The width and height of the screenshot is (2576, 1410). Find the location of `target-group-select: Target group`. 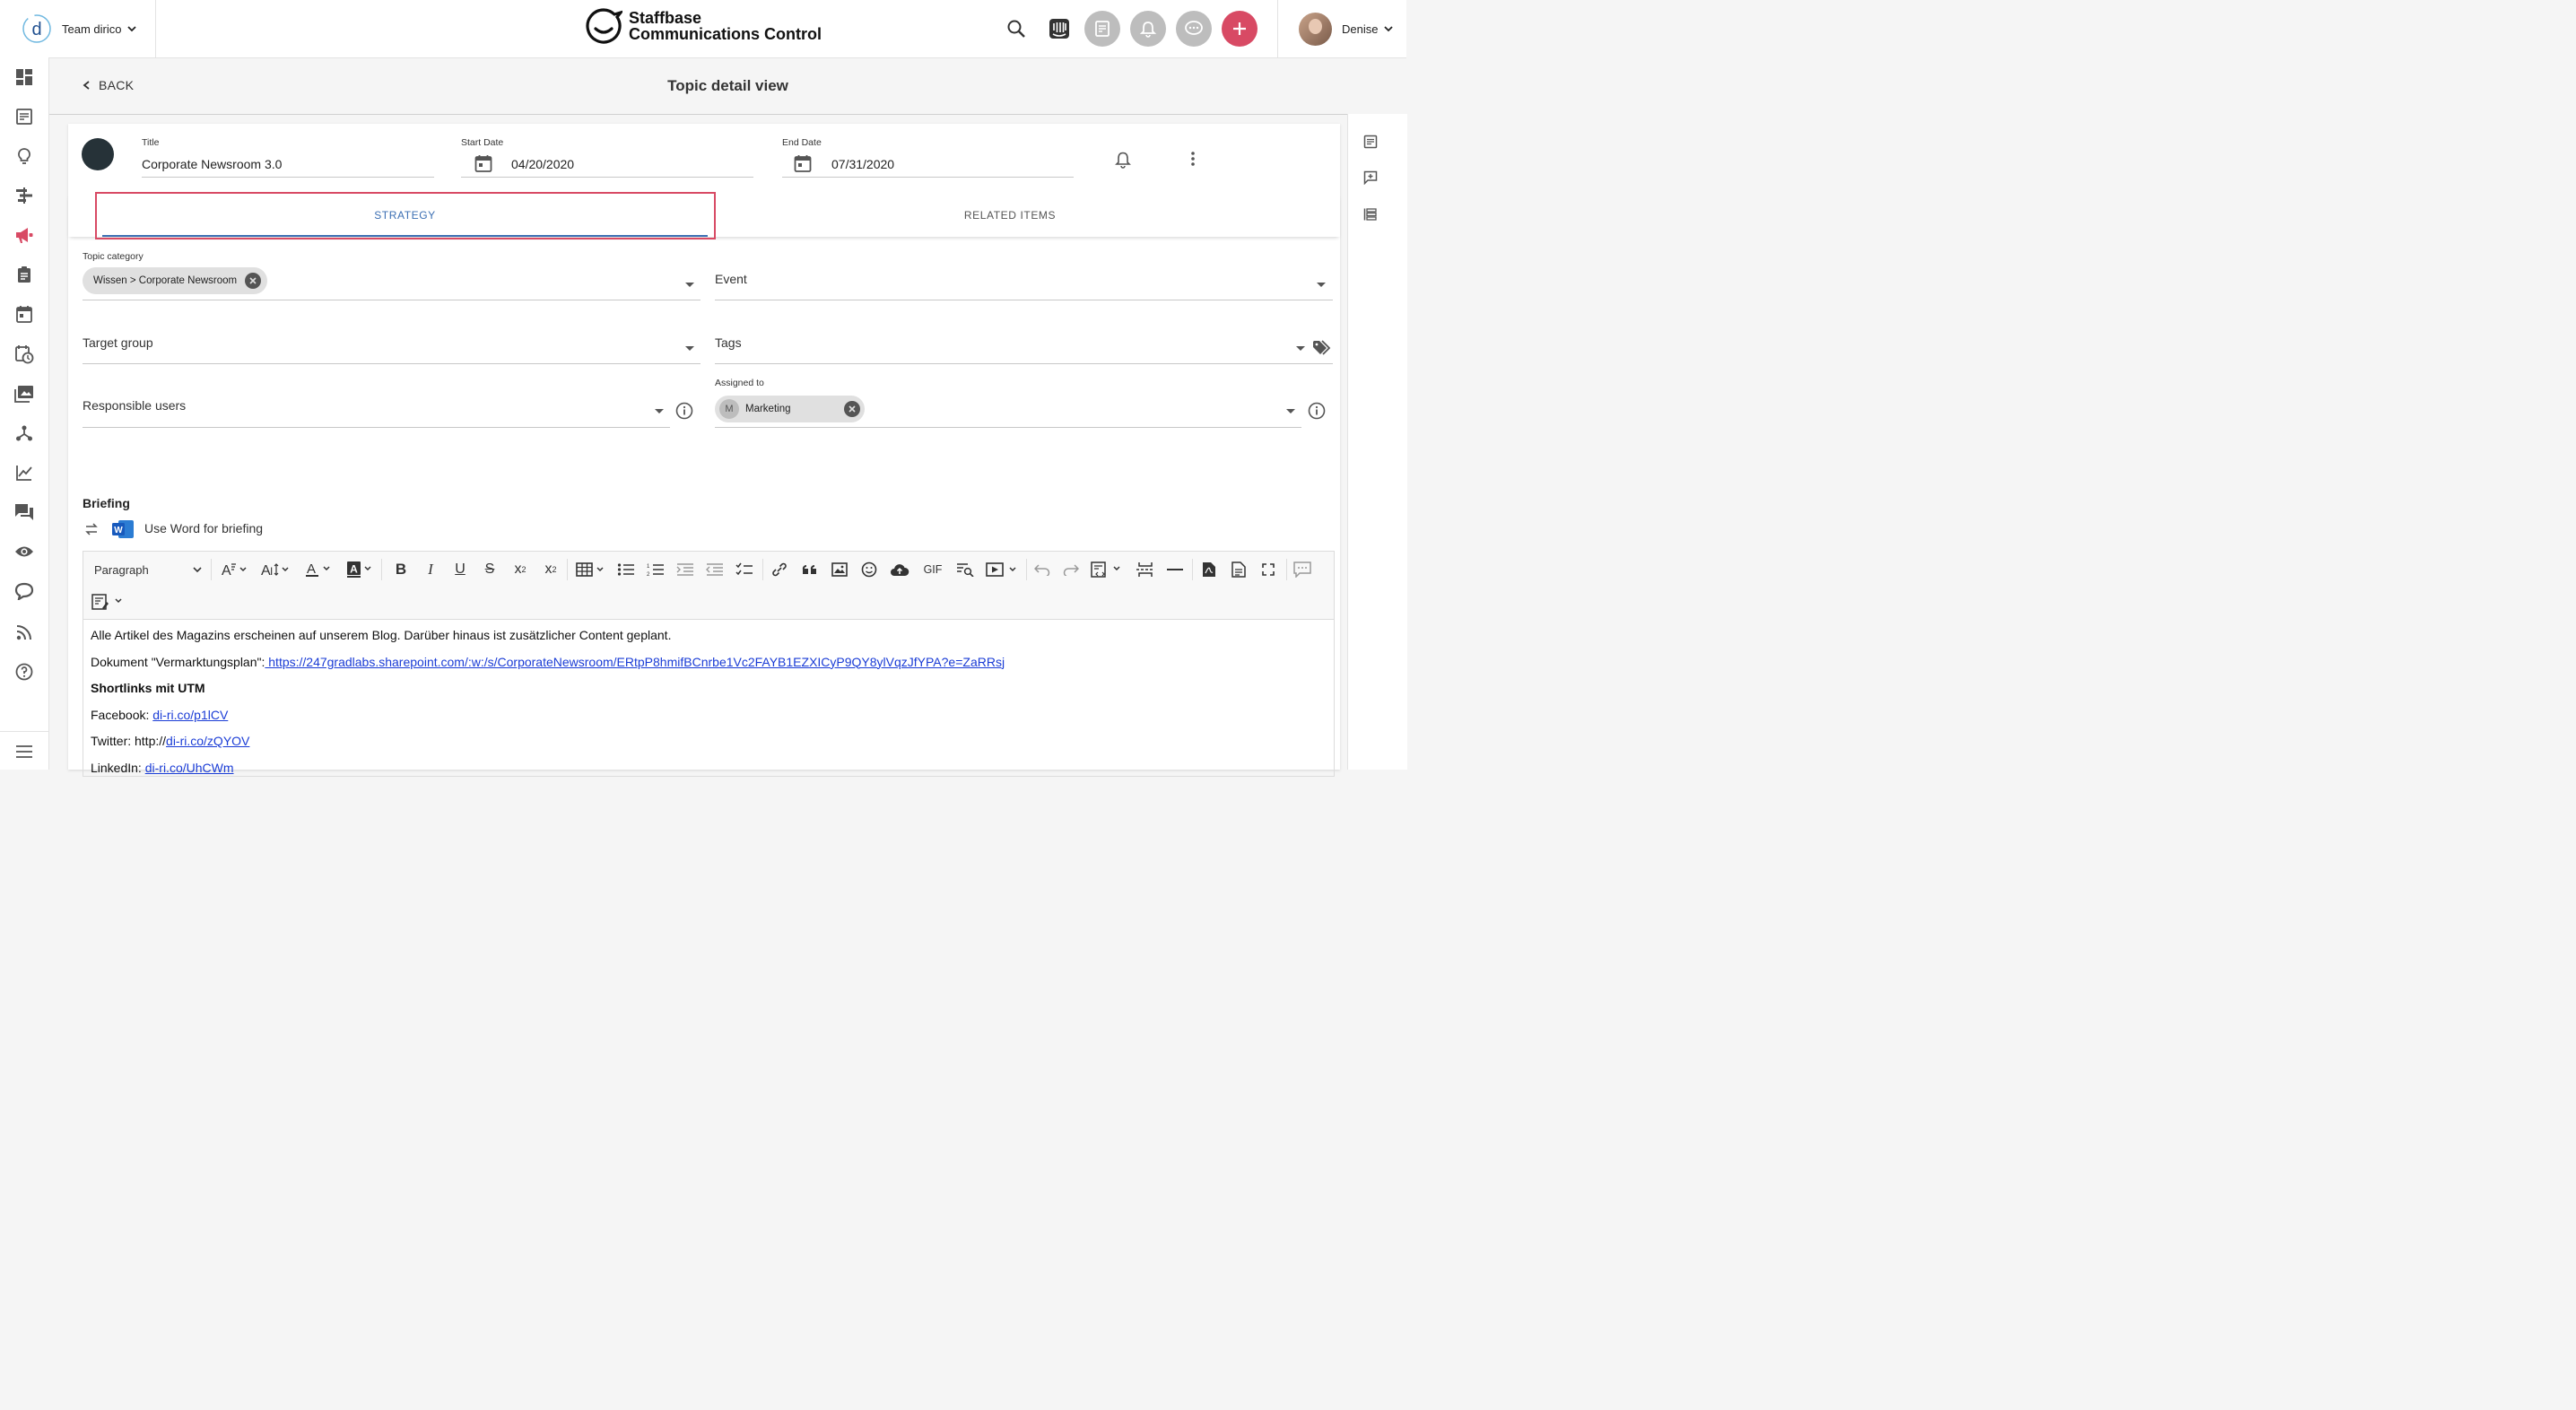

target-group-select: Target group is located at coordinates (118, 343).